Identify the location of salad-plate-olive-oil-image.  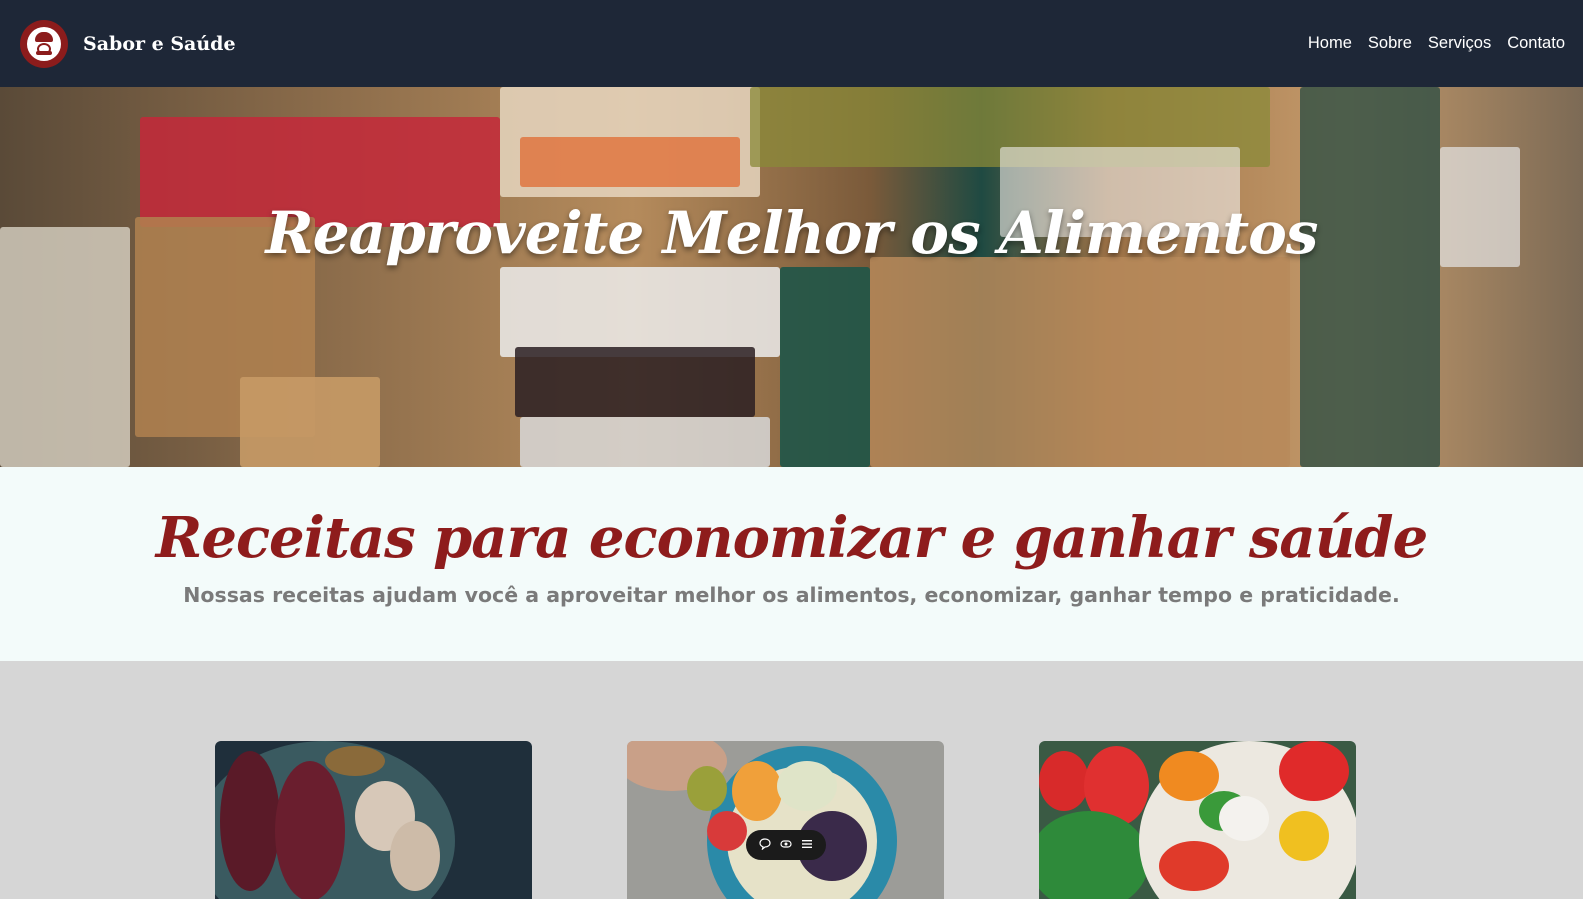
(785, 820).